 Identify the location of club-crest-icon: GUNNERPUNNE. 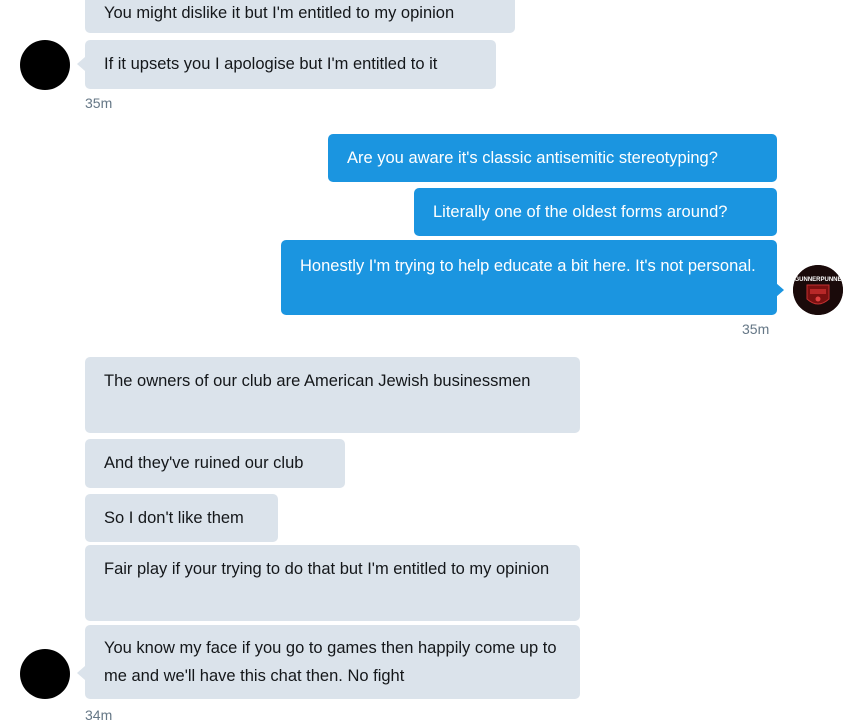
(818, 290).